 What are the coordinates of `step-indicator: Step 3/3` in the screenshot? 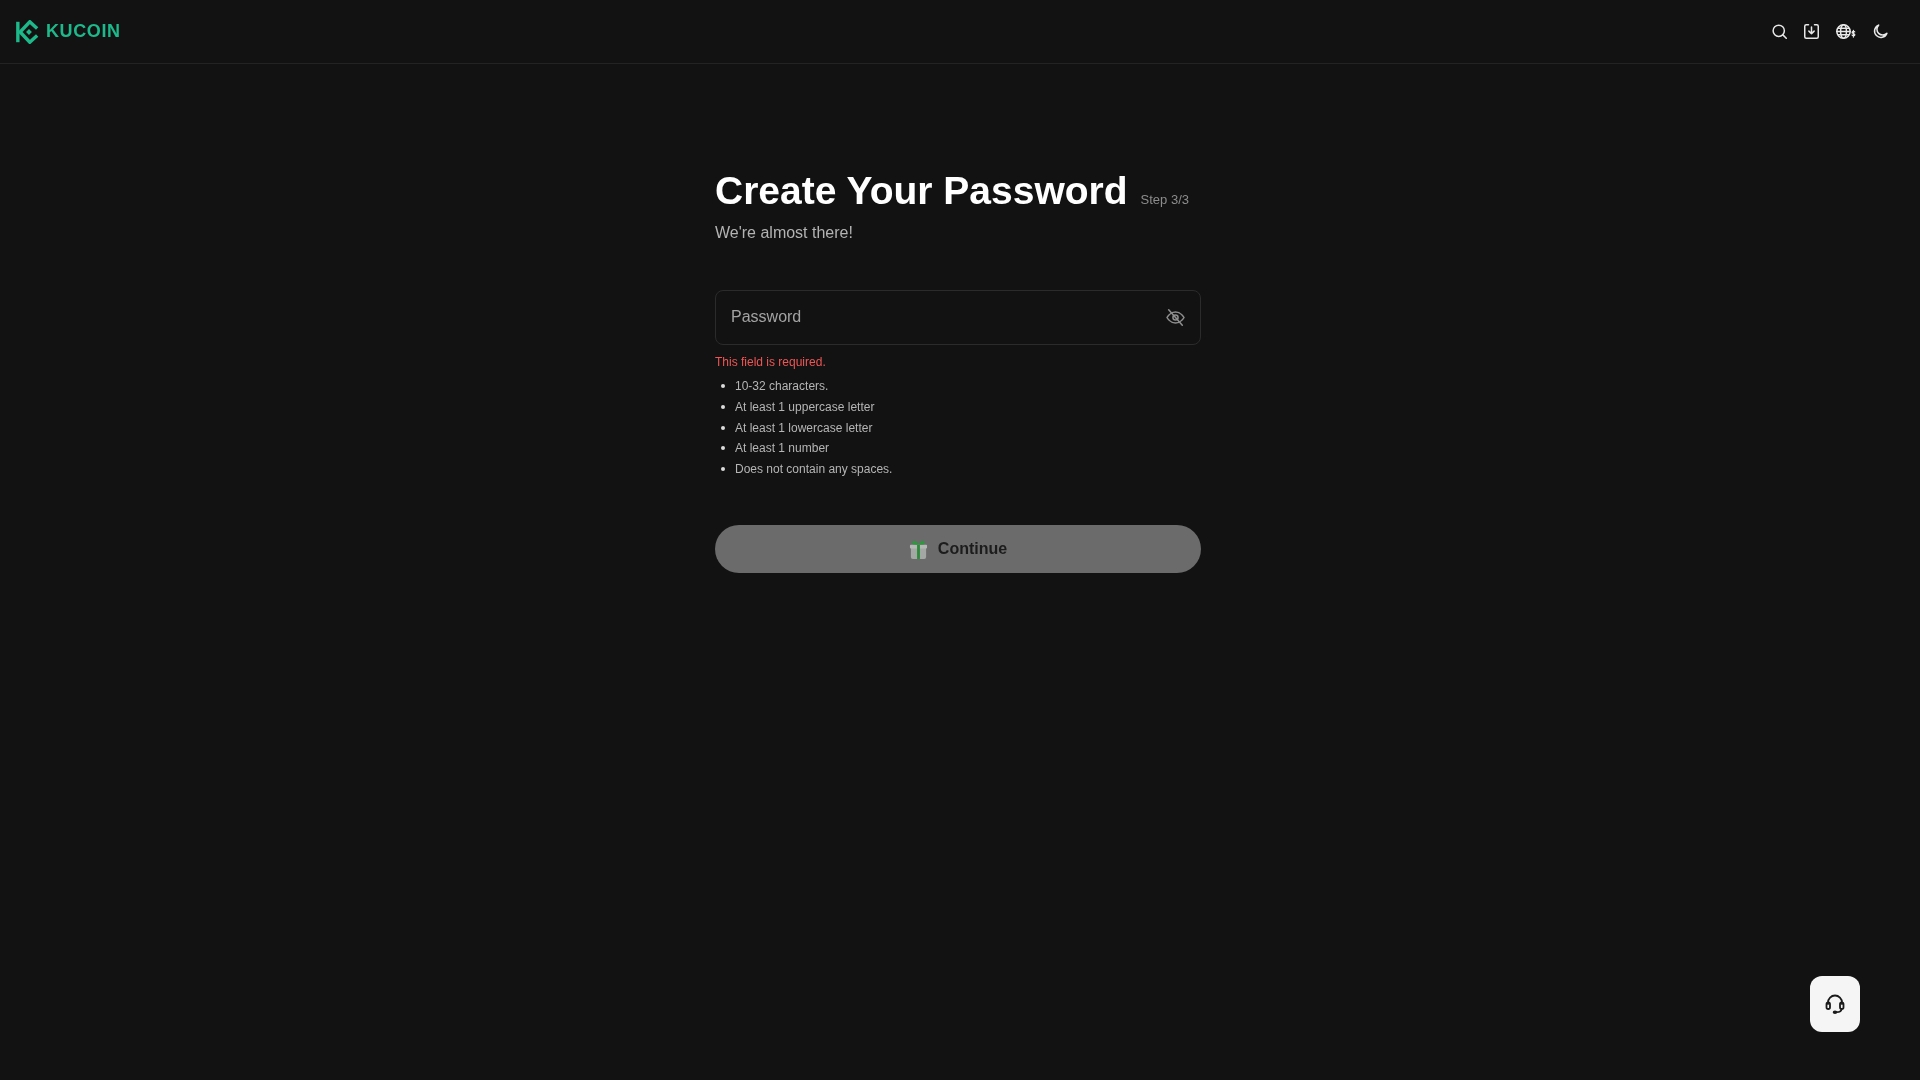 It's located at (1164, 199).